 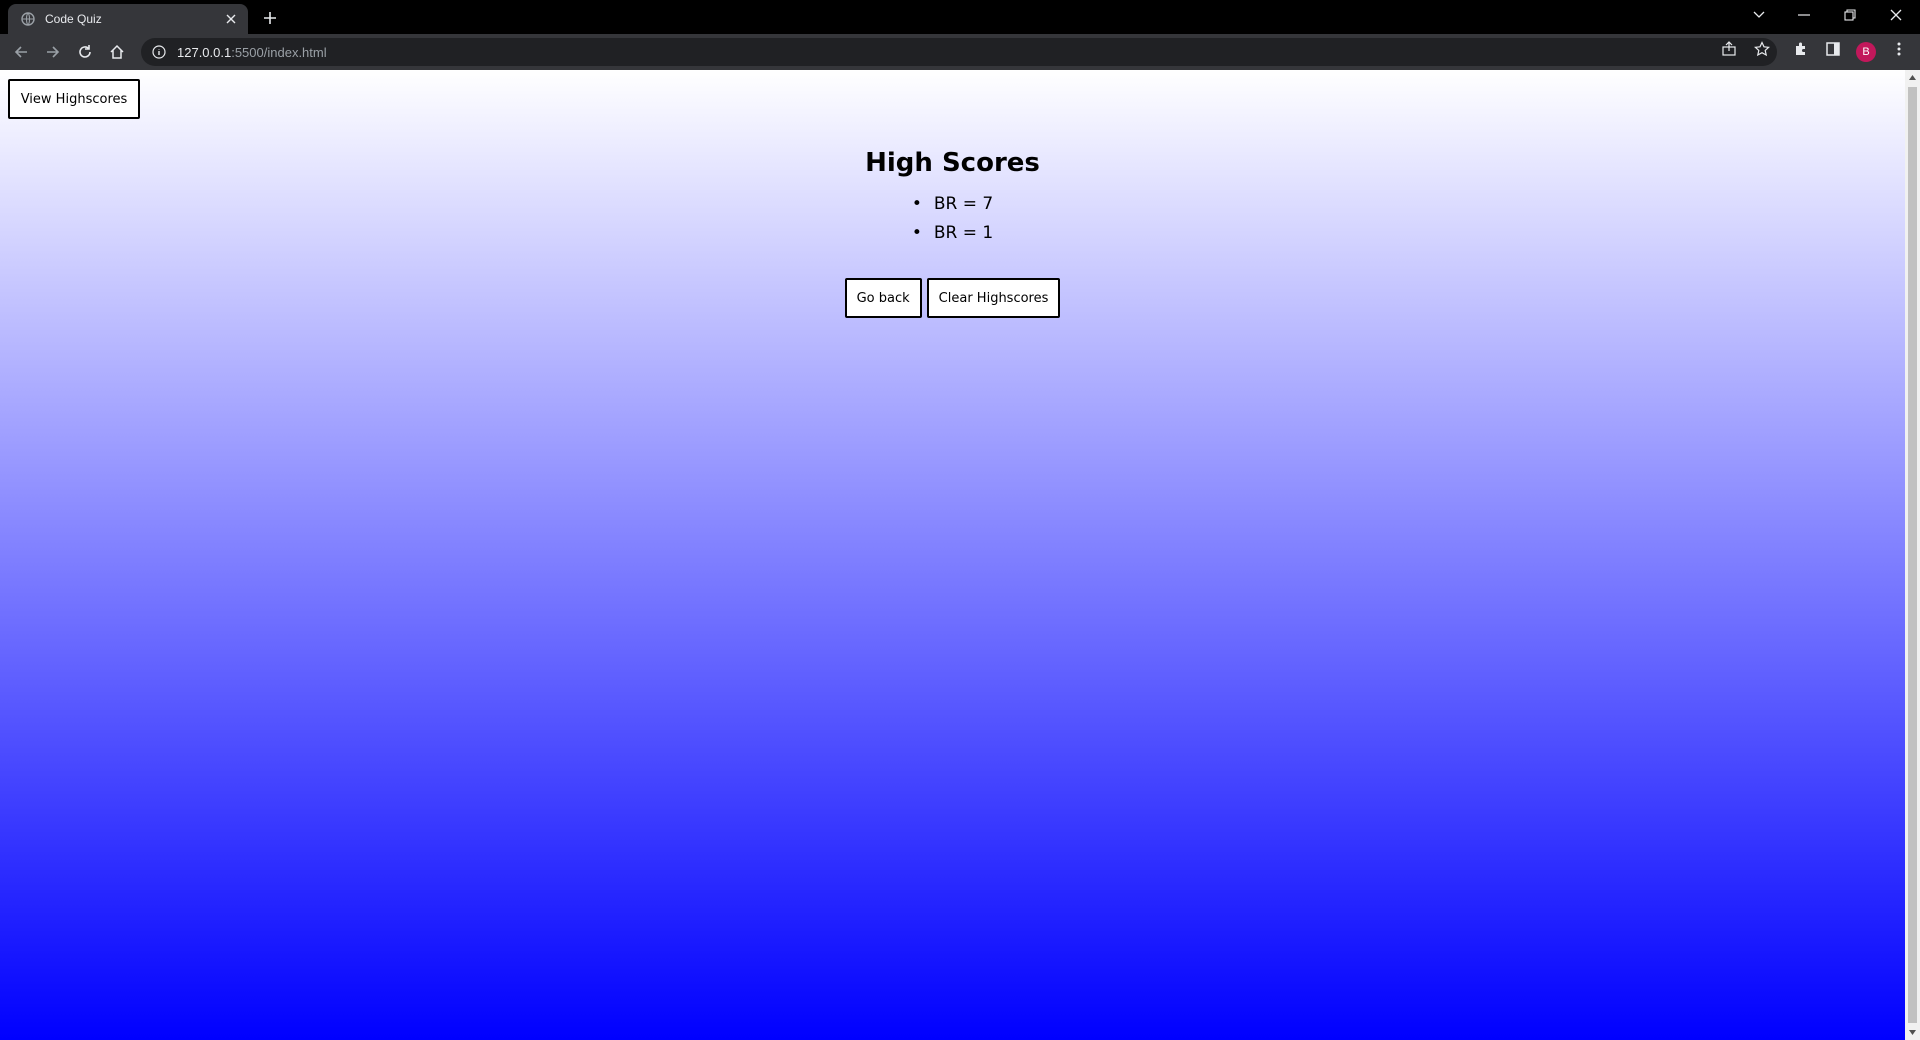 I want to click on scroll-up-arrow-icon, so click(x=1912, y=77).